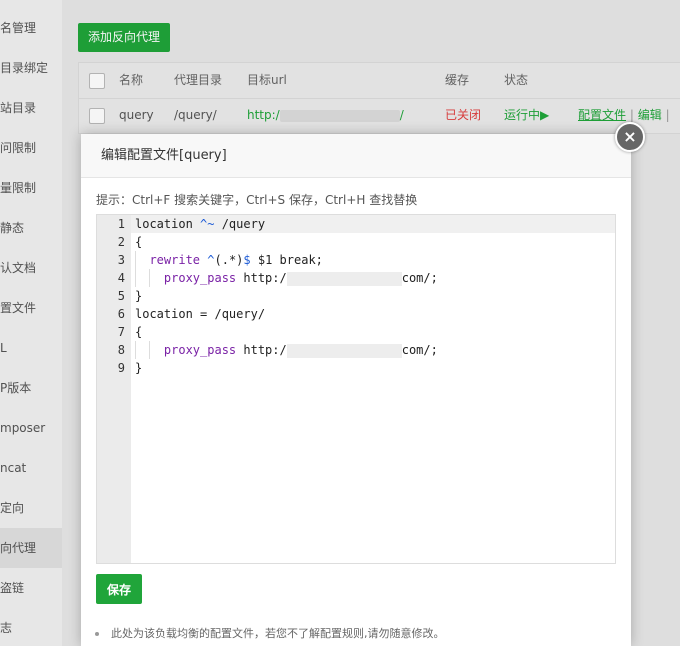  I want to click on code-line-7: {, so click(138, 332).